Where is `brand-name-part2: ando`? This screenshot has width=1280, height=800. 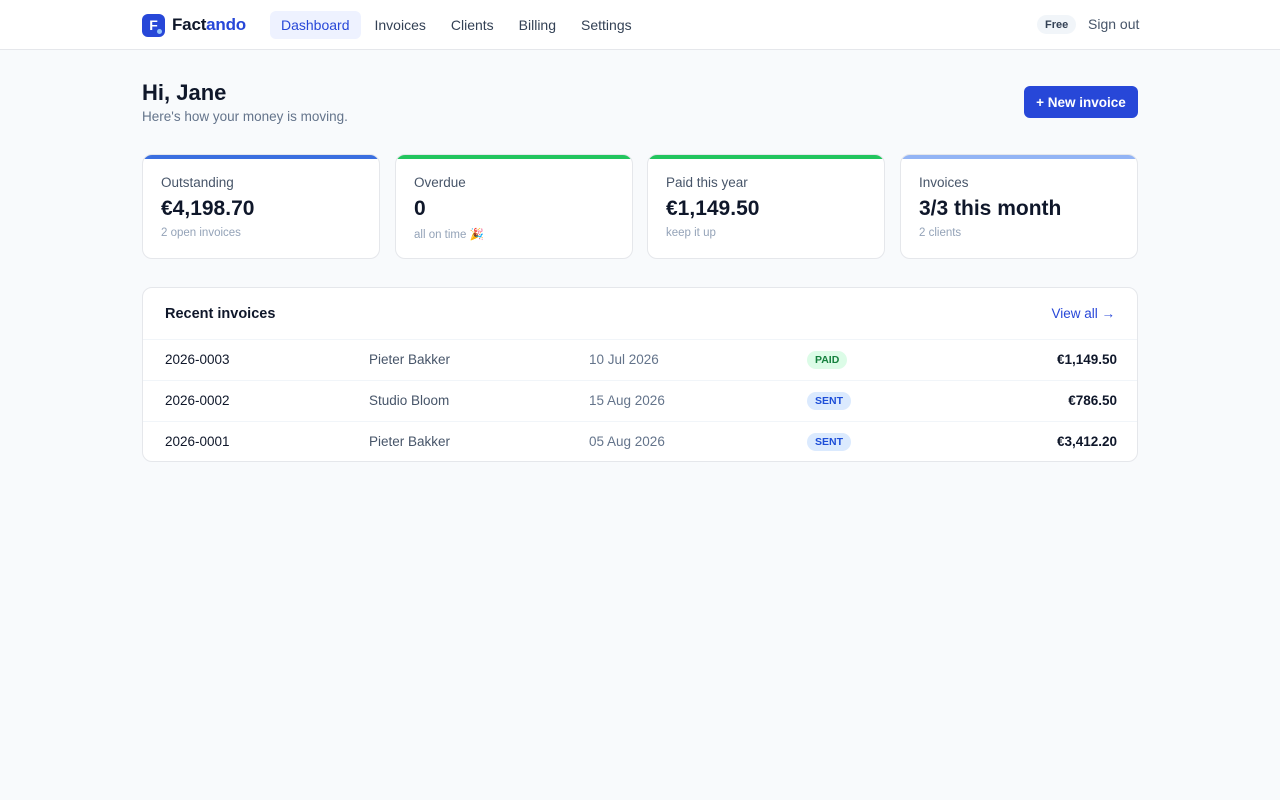
brand-name-part2: ando is located at coordinates (226, 24).